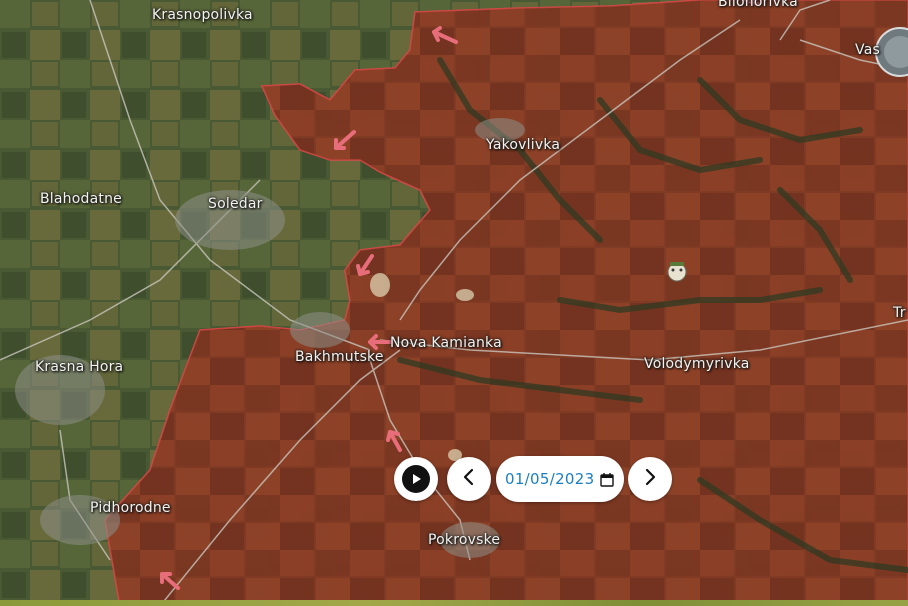 The image size is (908, 606). What do you see at coordinates (867, 50) in the screenshot?
I see `place-label-vas: Vas` at bounding box center [867, 50].